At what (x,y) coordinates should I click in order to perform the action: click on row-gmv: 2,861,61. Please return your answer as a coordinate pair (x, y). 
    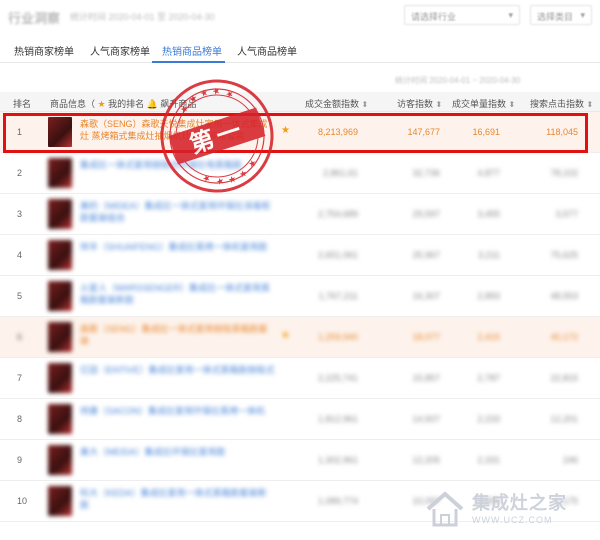
    Looking at the image, I should click on (340, 173).